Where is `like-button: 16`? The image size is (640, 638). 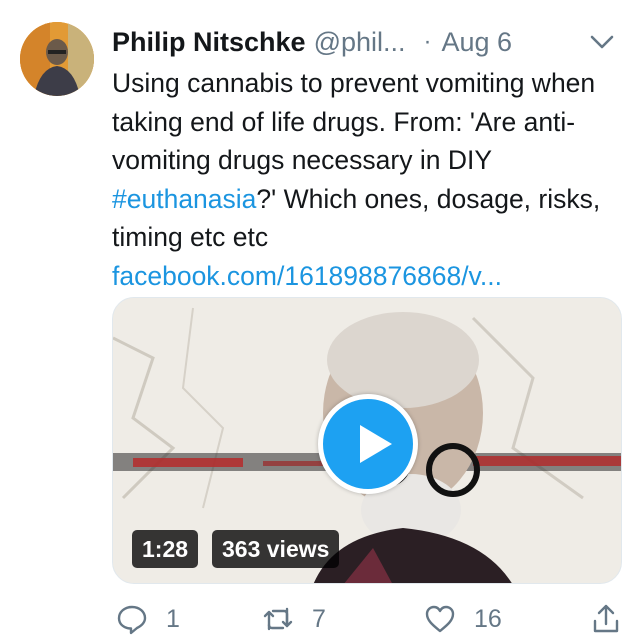
like-button: 16 is located at coordinates (463, 619).